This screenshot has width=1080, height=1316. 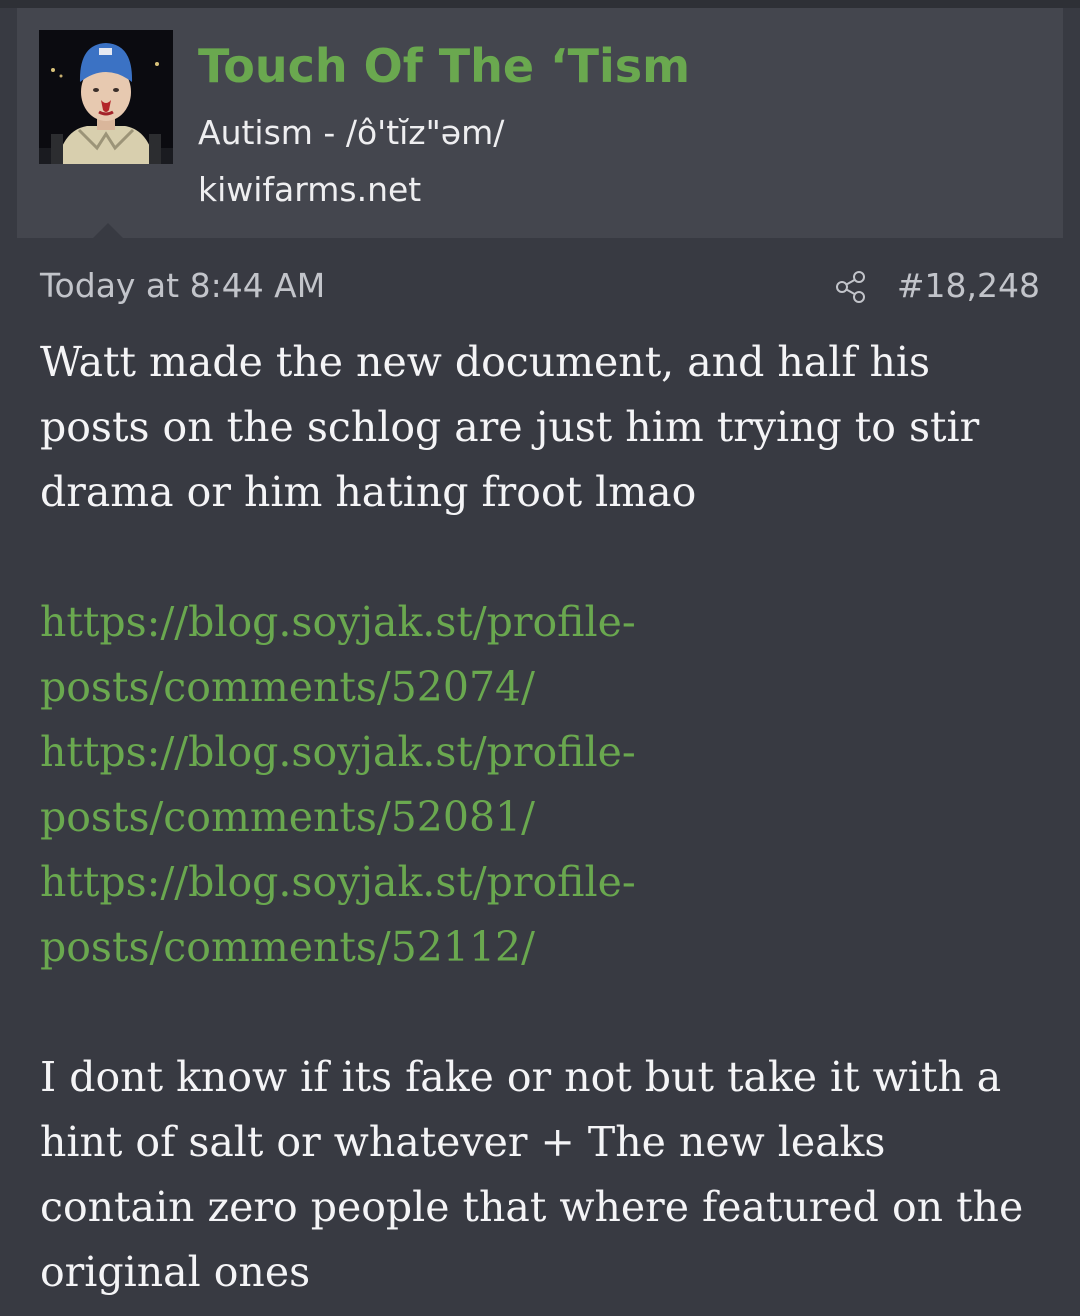 I want to click on share-icon-glyph, so click(x=850, y=287).